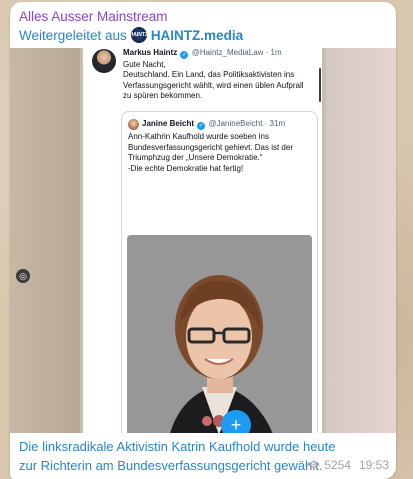 This screenshot has width=413, height=479. I want to click on forwarded-source-name: HAINTZ.media, so click(197, 35).